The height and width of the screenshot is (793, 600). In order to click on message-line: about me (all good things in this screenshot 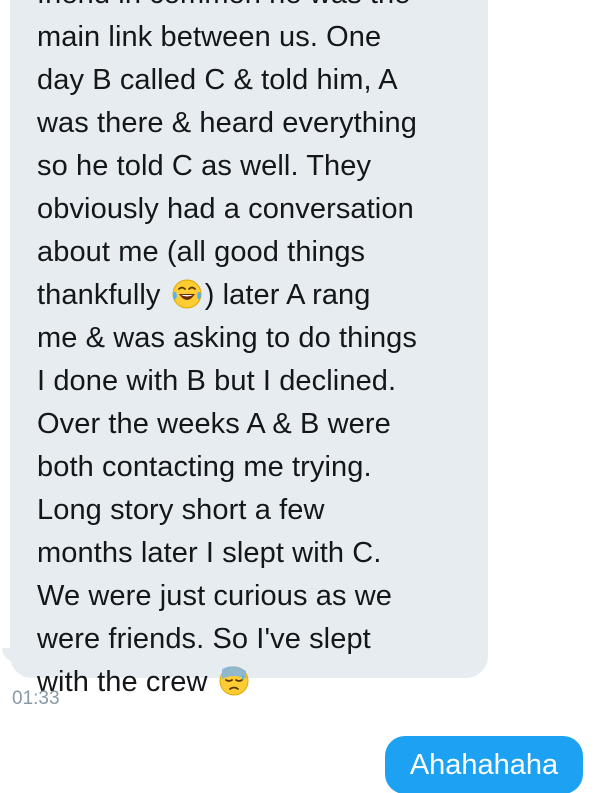, I will do `click(201, 252)`.